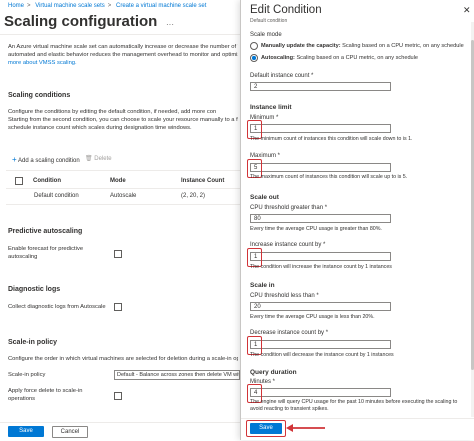 The height and width of the screenshot is (441, 474). What do you see at coordinates (357, 418) in the screenshot?
I see `panel-footer-divider` at bounding box center [357, 418].